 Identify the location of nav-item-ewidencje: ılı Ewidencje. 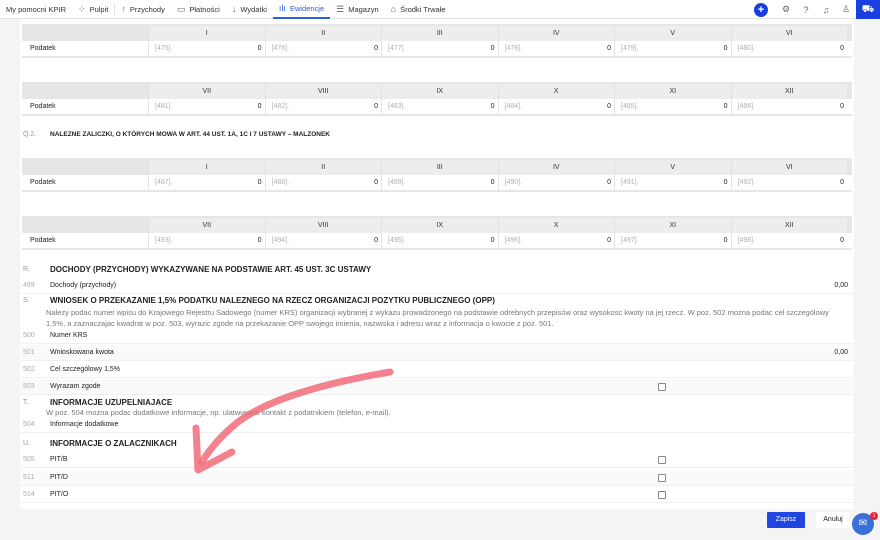
(301, 9).